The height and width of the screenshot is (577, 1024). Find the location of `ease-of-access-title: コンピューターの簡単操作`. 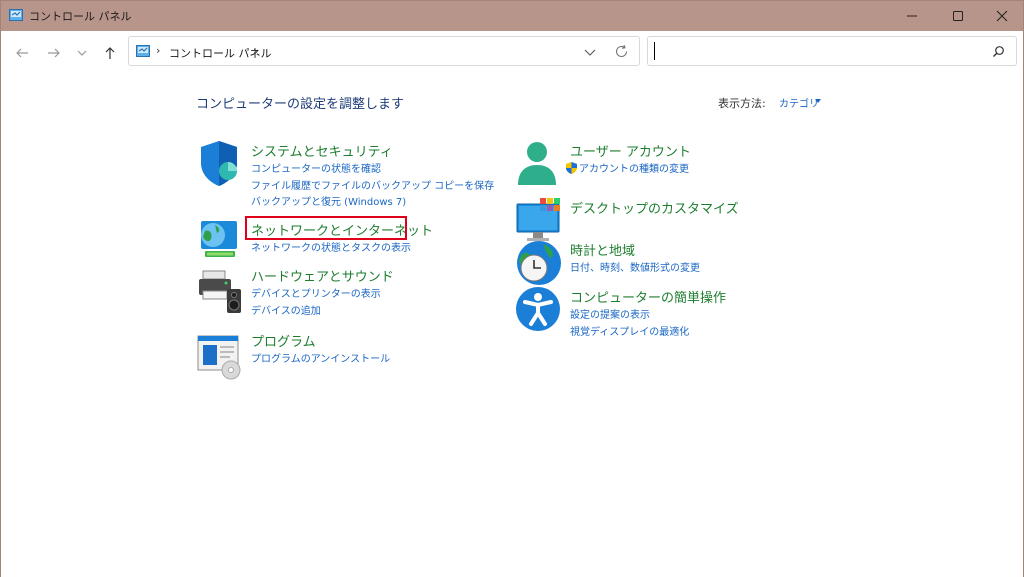

ease-of-access-title: コンピューターの簡単操作 is located at coordinates (648, 296).